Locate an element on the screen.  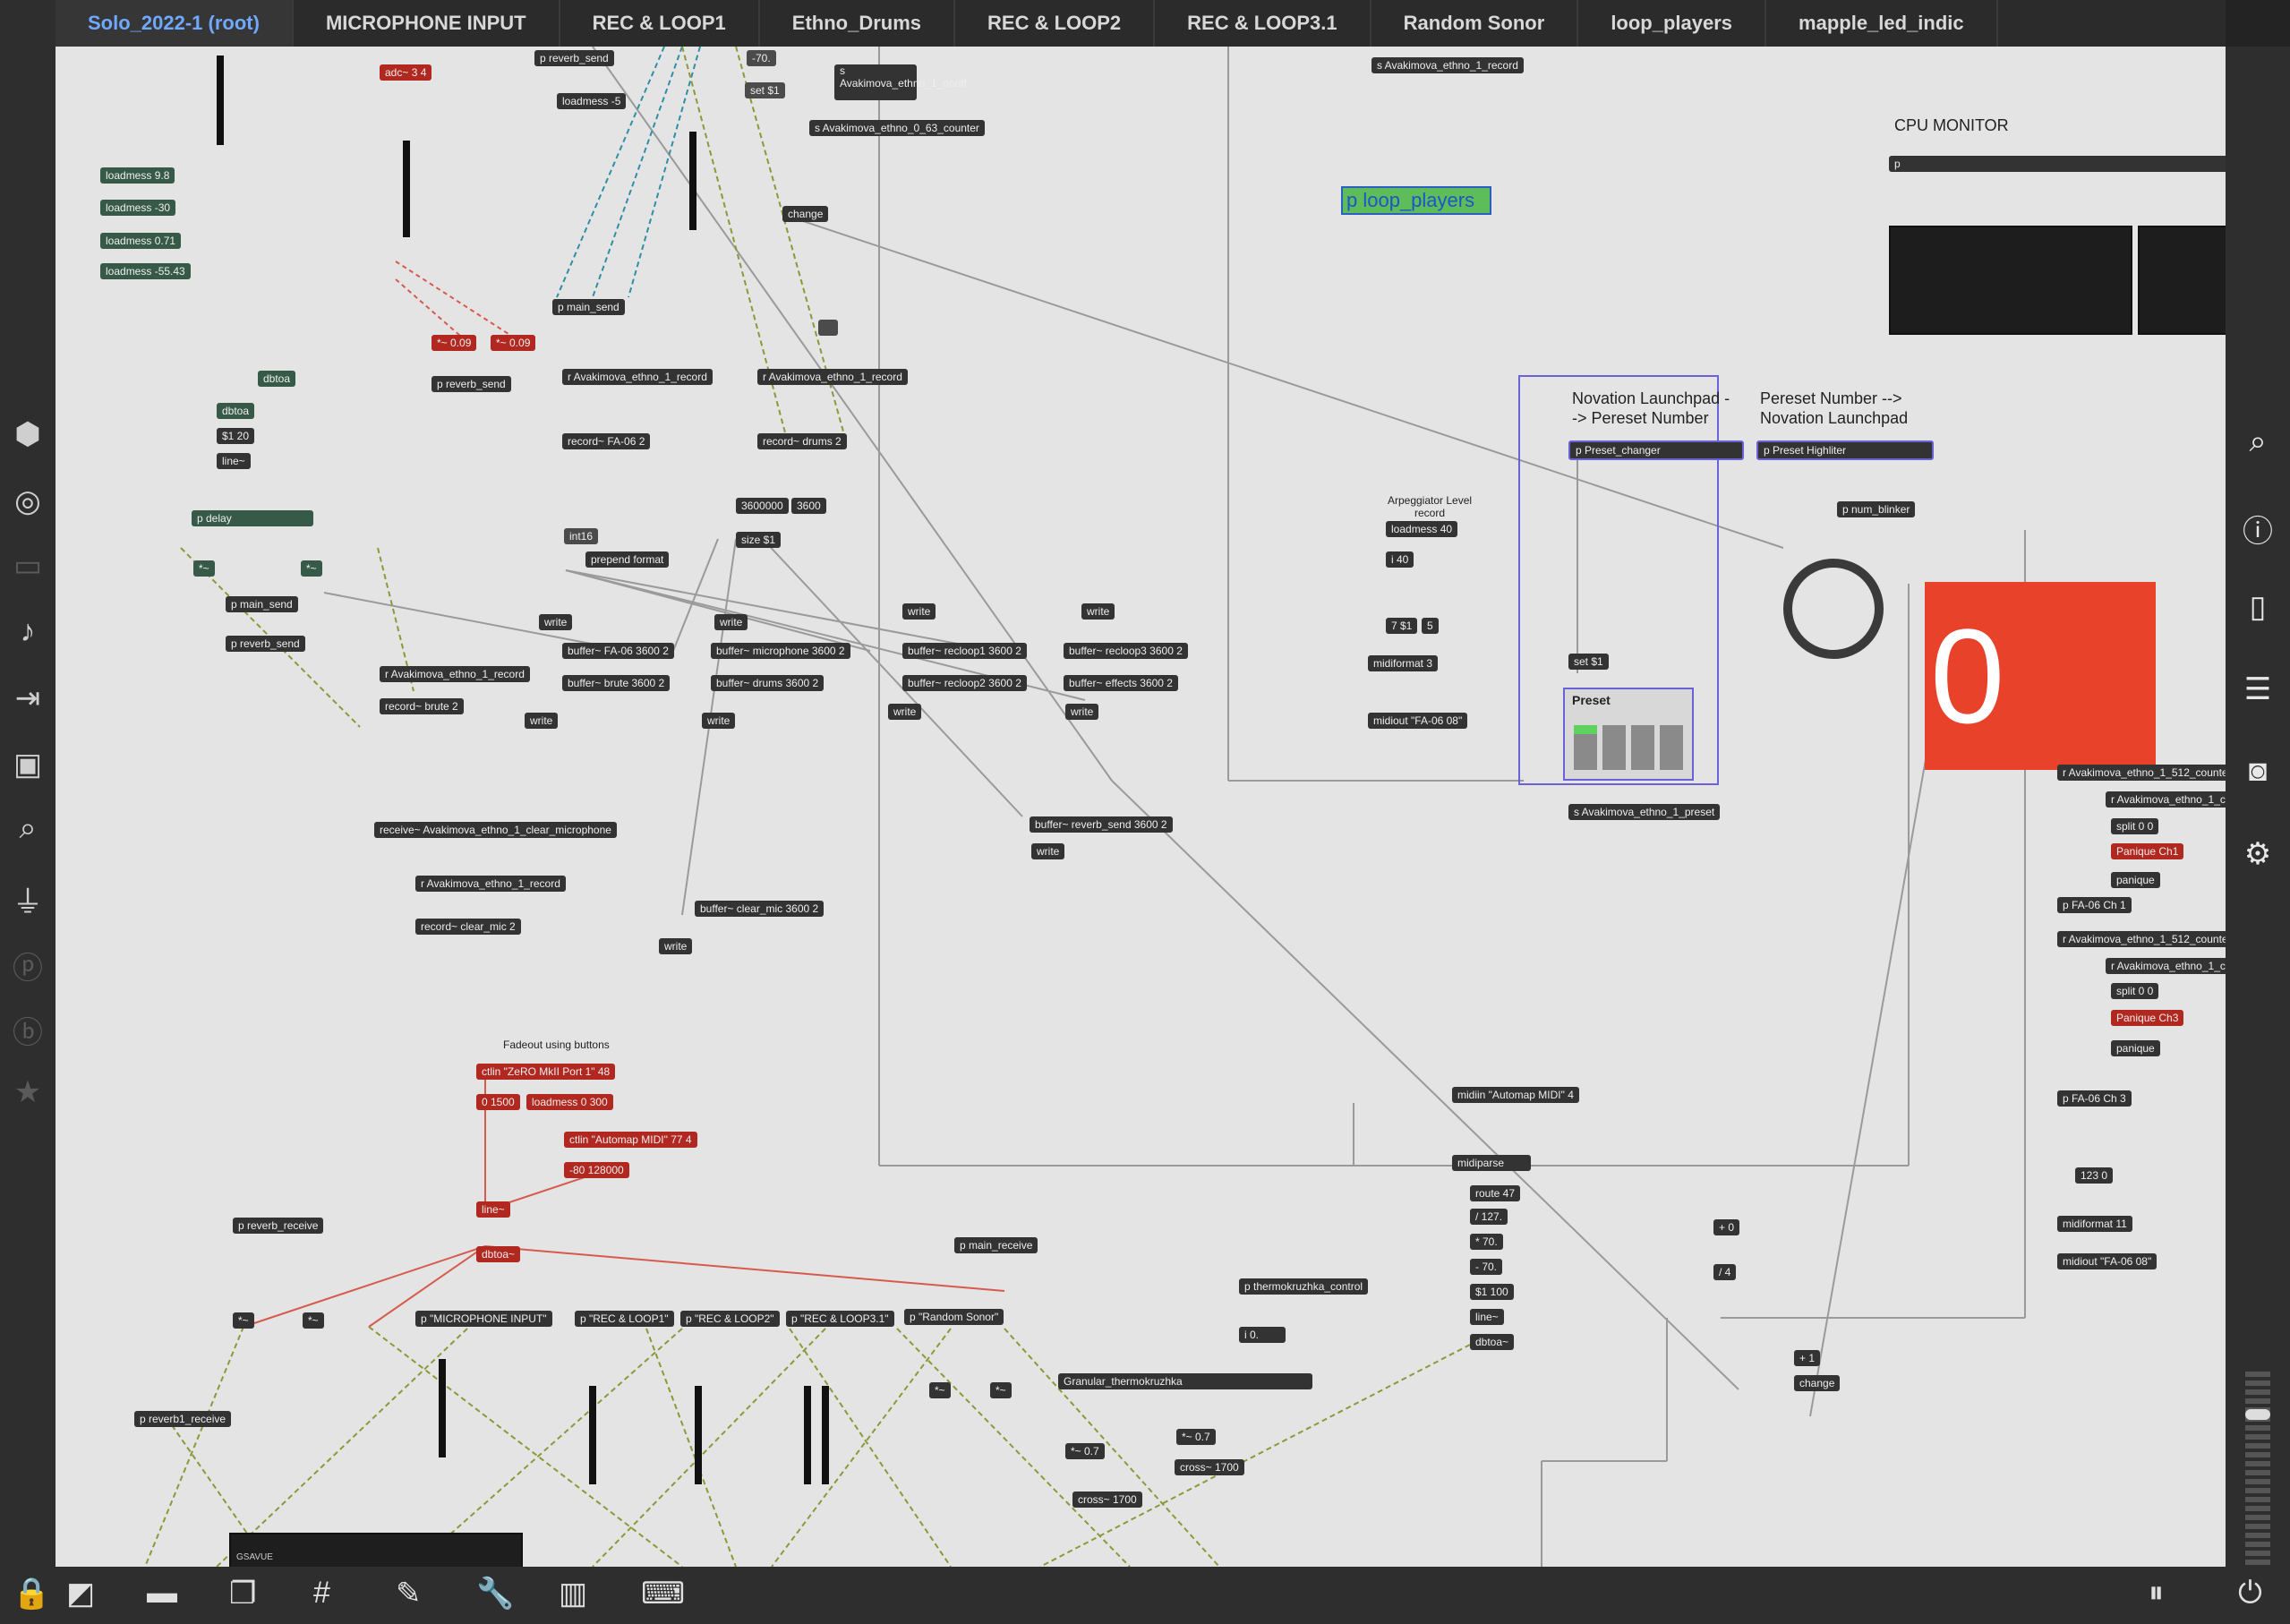
pause-icon: ⏸ is located at coordinates (2156, 1593).